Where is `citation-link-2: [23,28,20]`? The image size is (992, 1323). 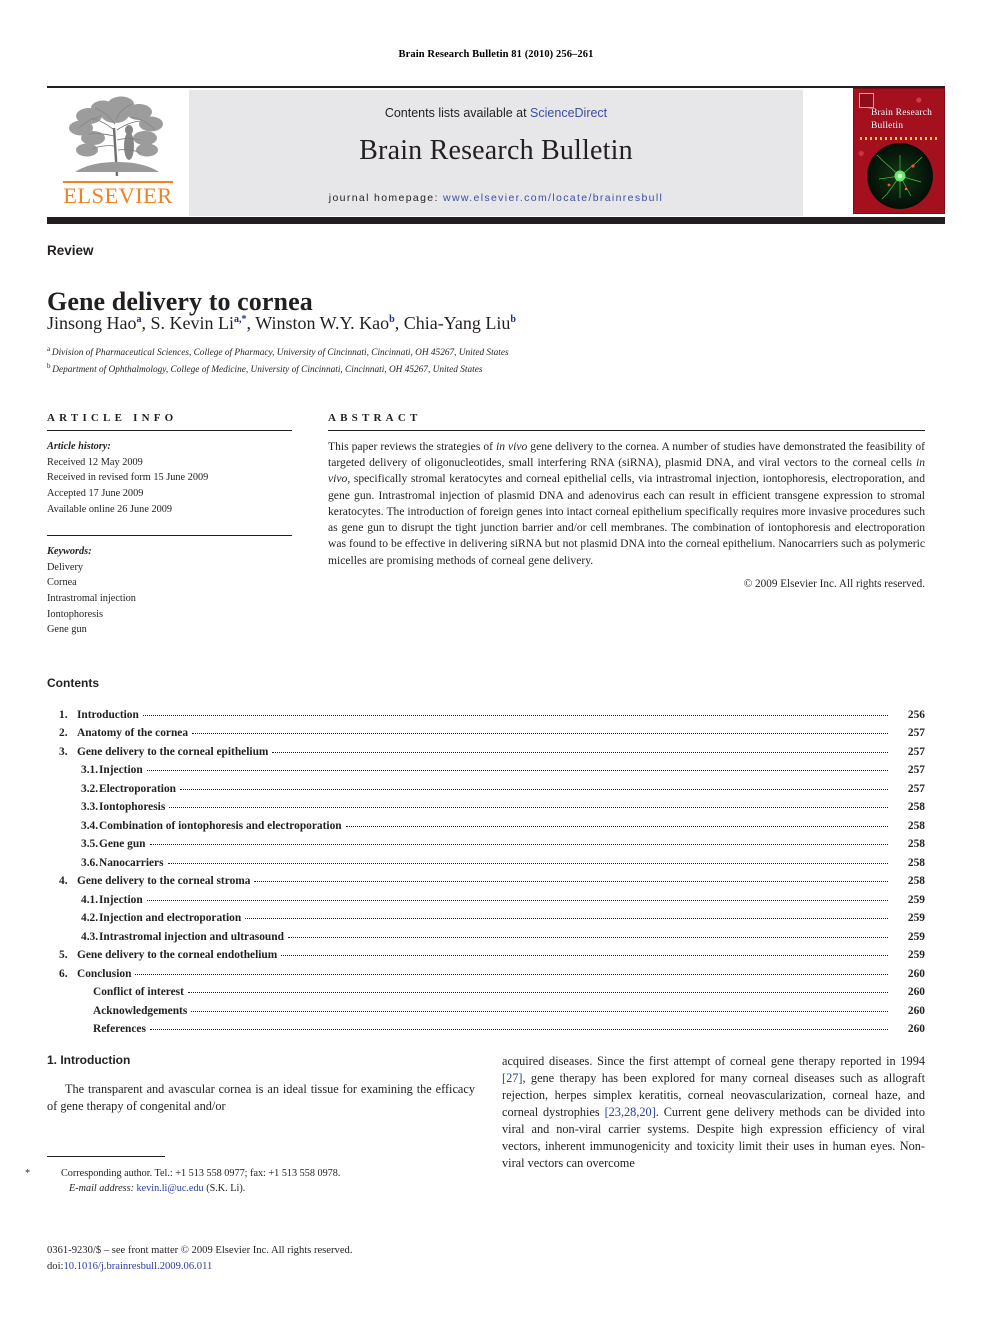 citation-link-2: [23,28,20] is located at coordinates (630, 1112).